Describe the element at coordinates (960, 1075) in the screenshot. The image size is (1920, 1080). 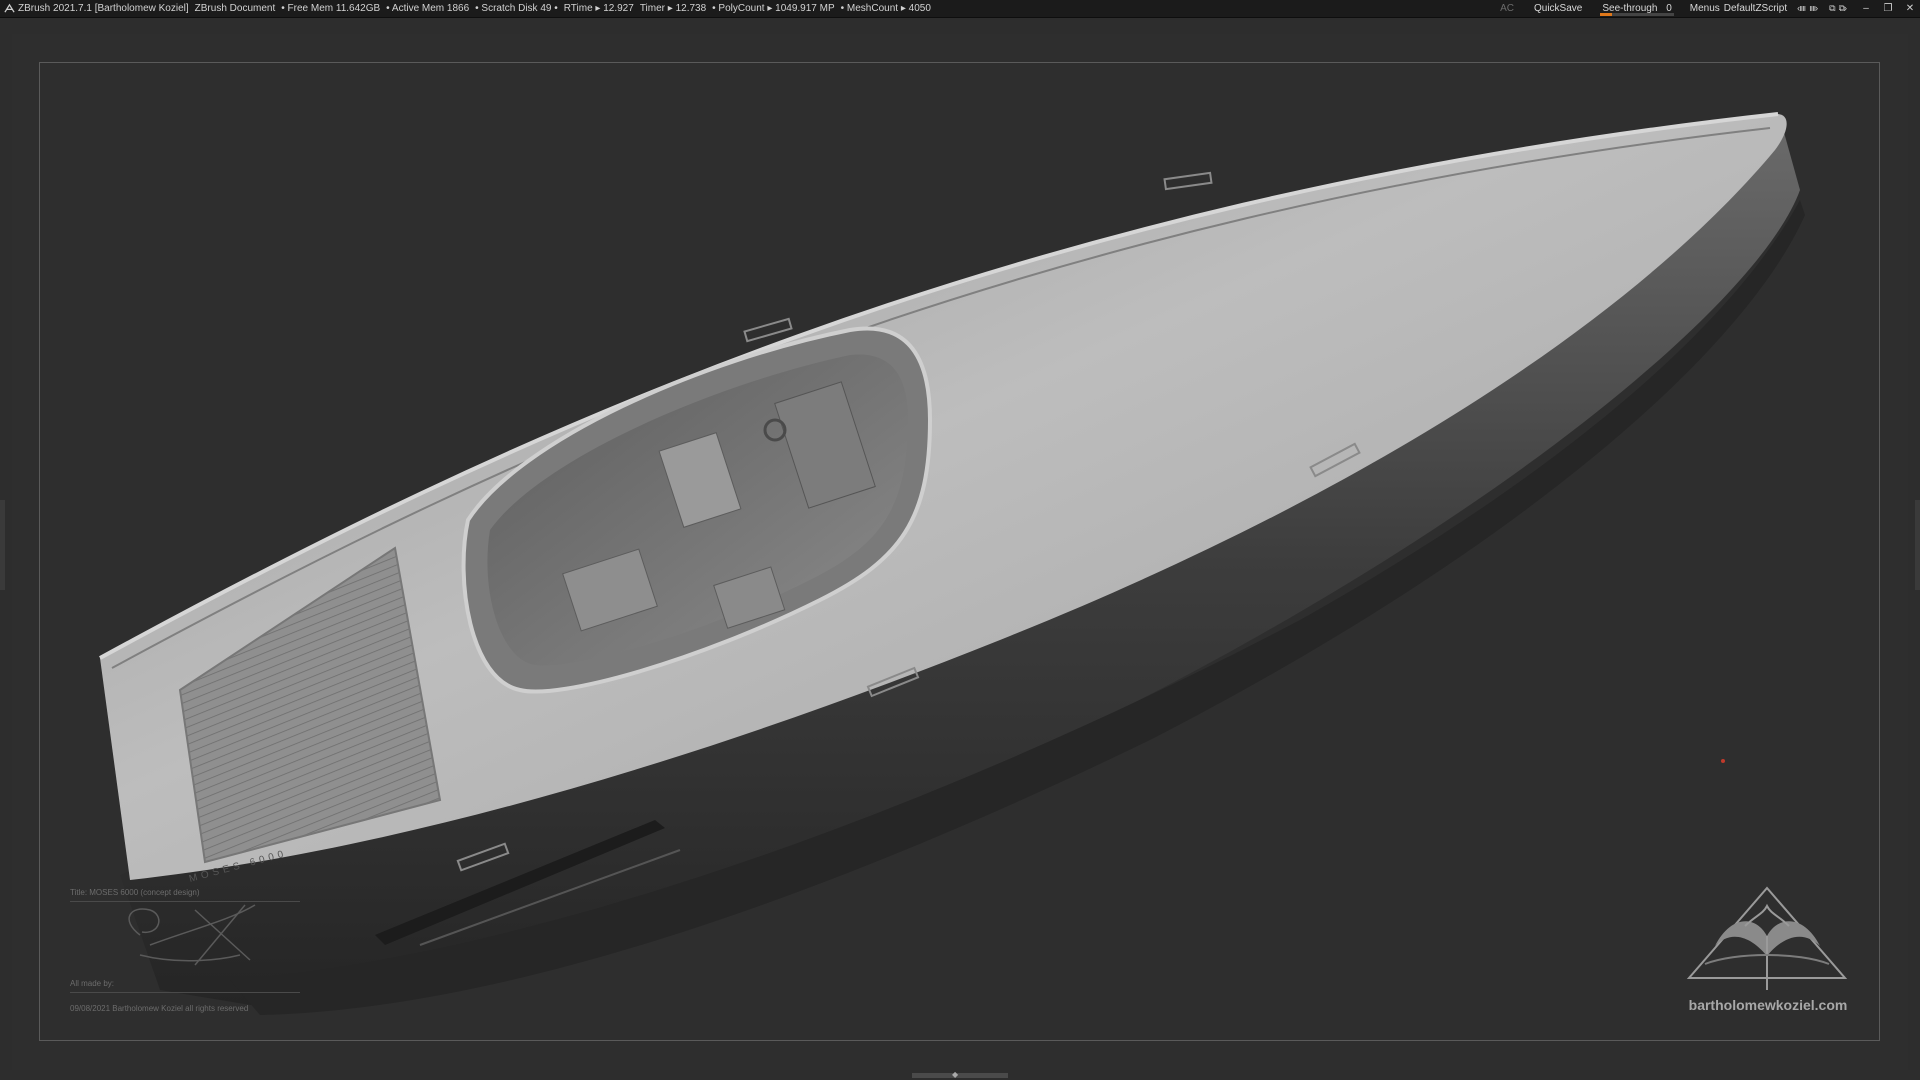
I see `bottom-tray-handle` at that location.